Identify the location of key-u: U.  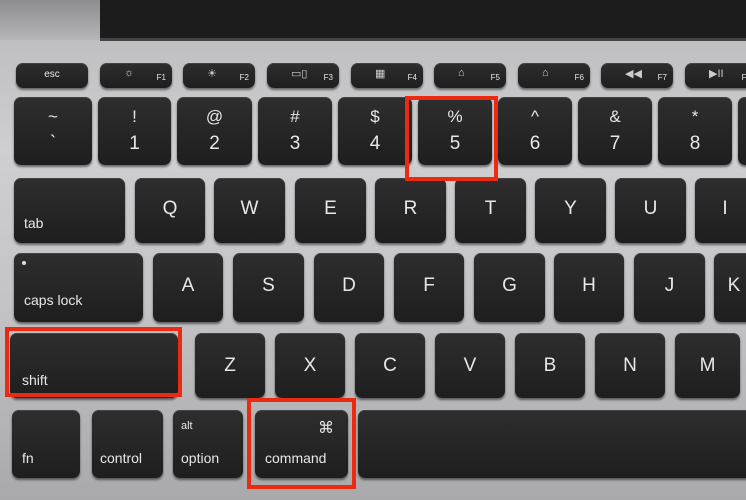
(650, 210).